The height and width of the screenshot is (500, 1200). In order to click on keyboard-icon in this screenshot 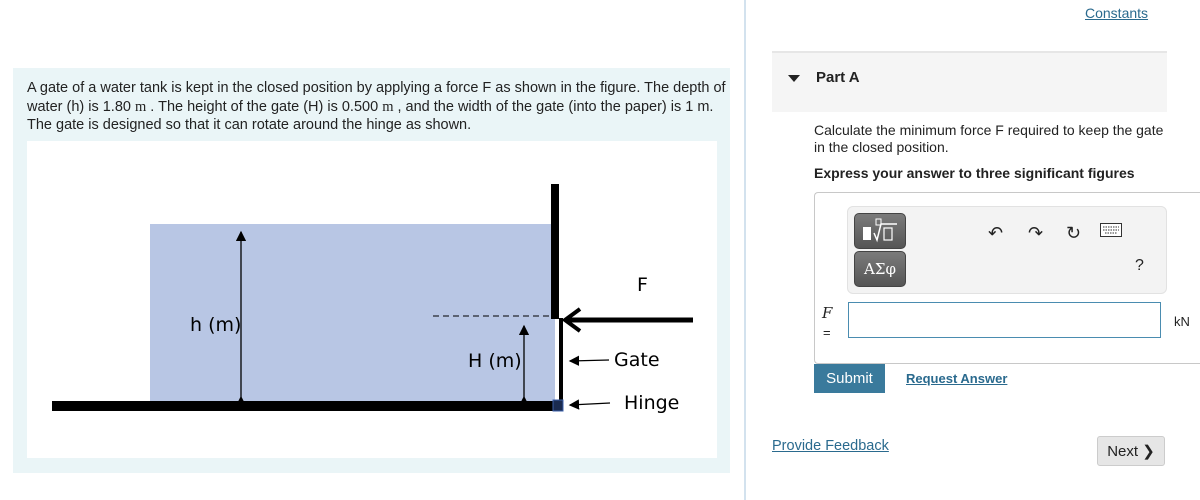, I will do `click(1111, 231)`.